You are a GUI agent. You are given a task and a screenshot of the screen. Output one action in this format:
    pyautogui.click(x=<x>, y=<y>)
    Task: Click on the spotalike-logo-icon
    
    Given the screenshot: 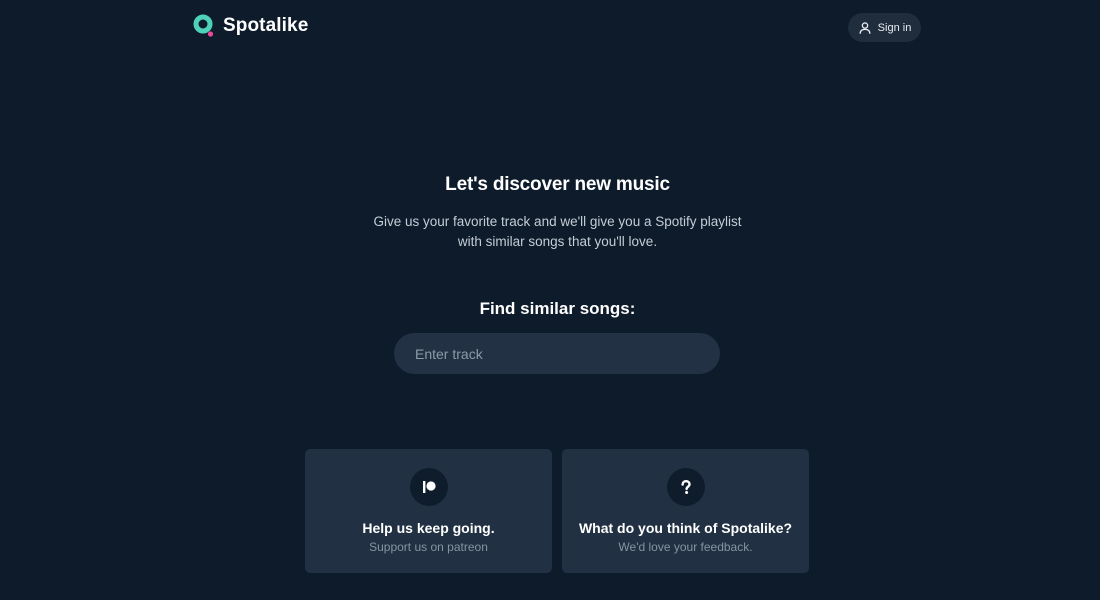 What is the action you would take?
    pyautogui.click(x=203, y=25)
    